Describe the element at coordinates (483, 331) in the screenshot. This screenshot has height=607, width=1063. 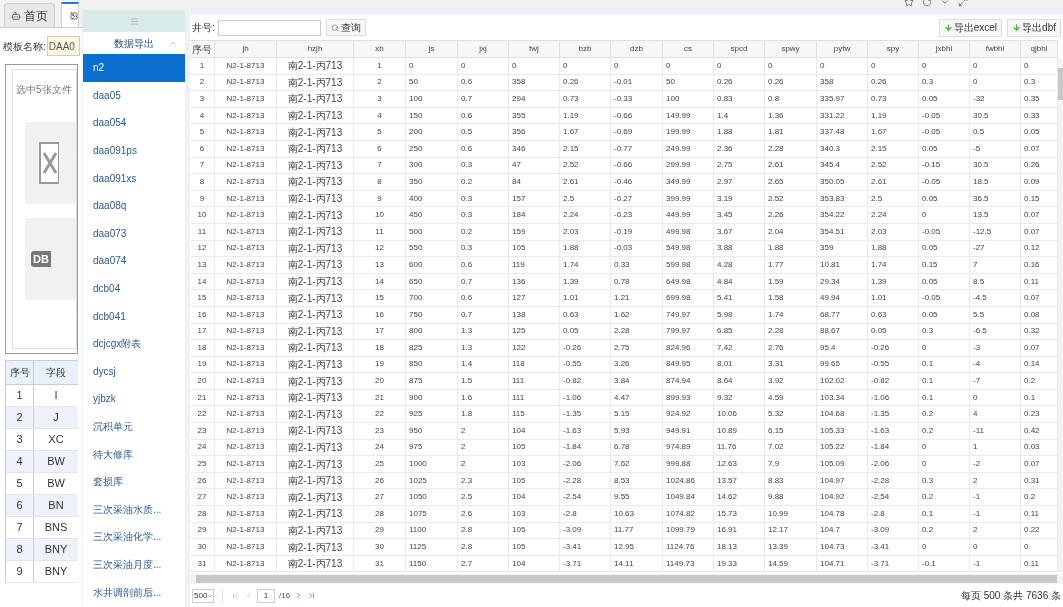
I see `table-cell: 1.3` at that location.